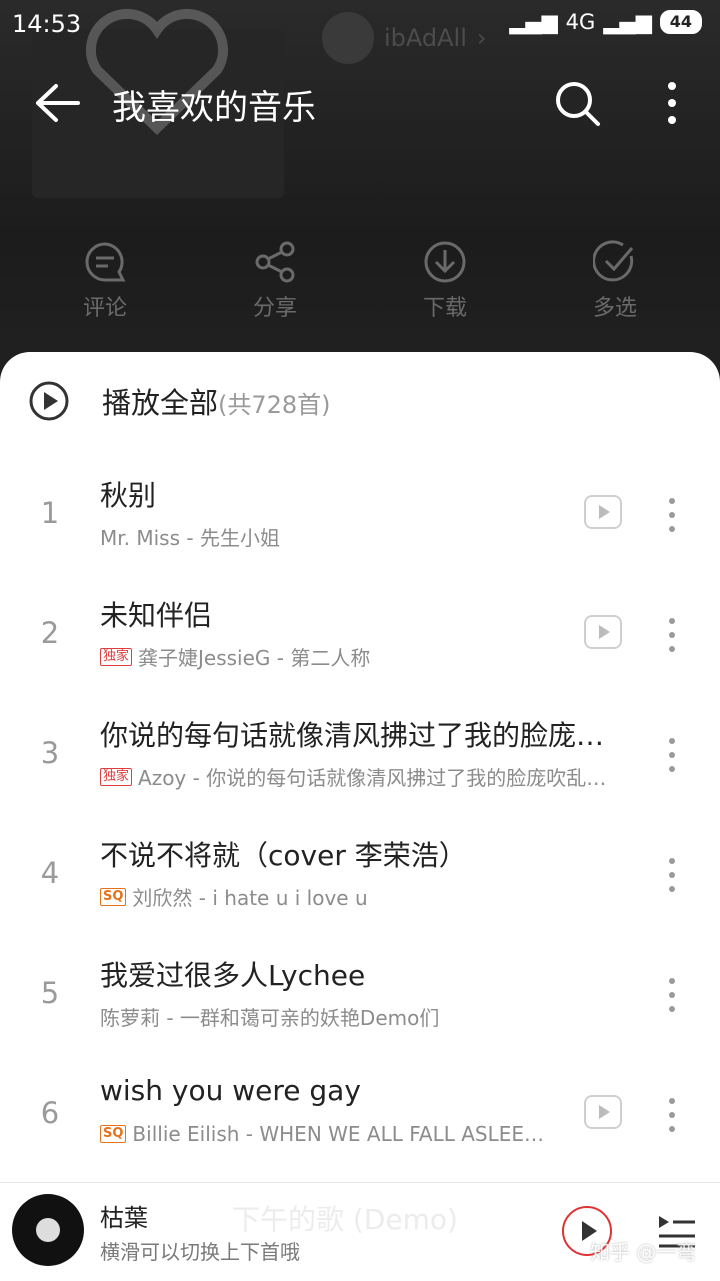 The image size is (720, 1281). I want to click on play-all-label: 播放全部(共728首), so click(216, 403).